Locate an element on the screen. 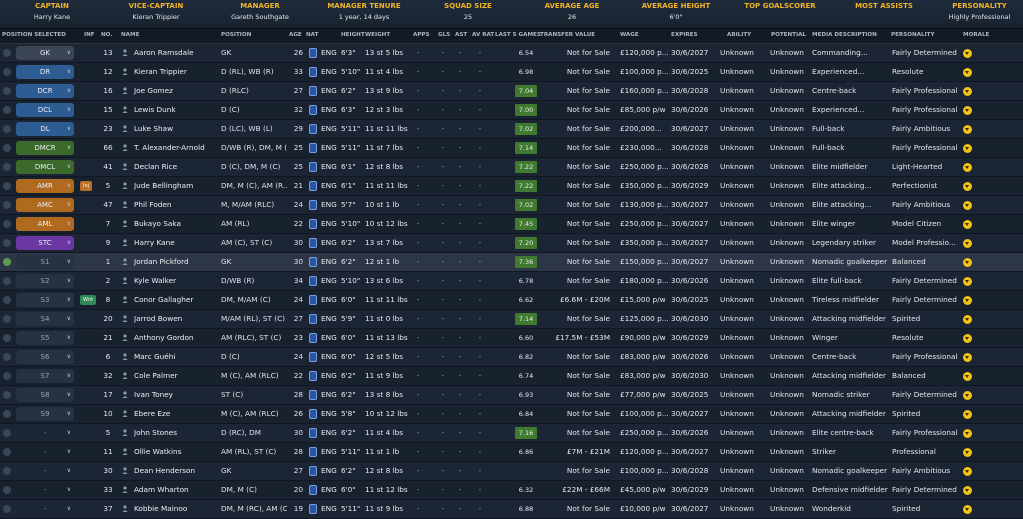 The height and width of the screenshot is (519, 1023). player-name-link: Ollie Watkins is located at coordinates (177, 452).